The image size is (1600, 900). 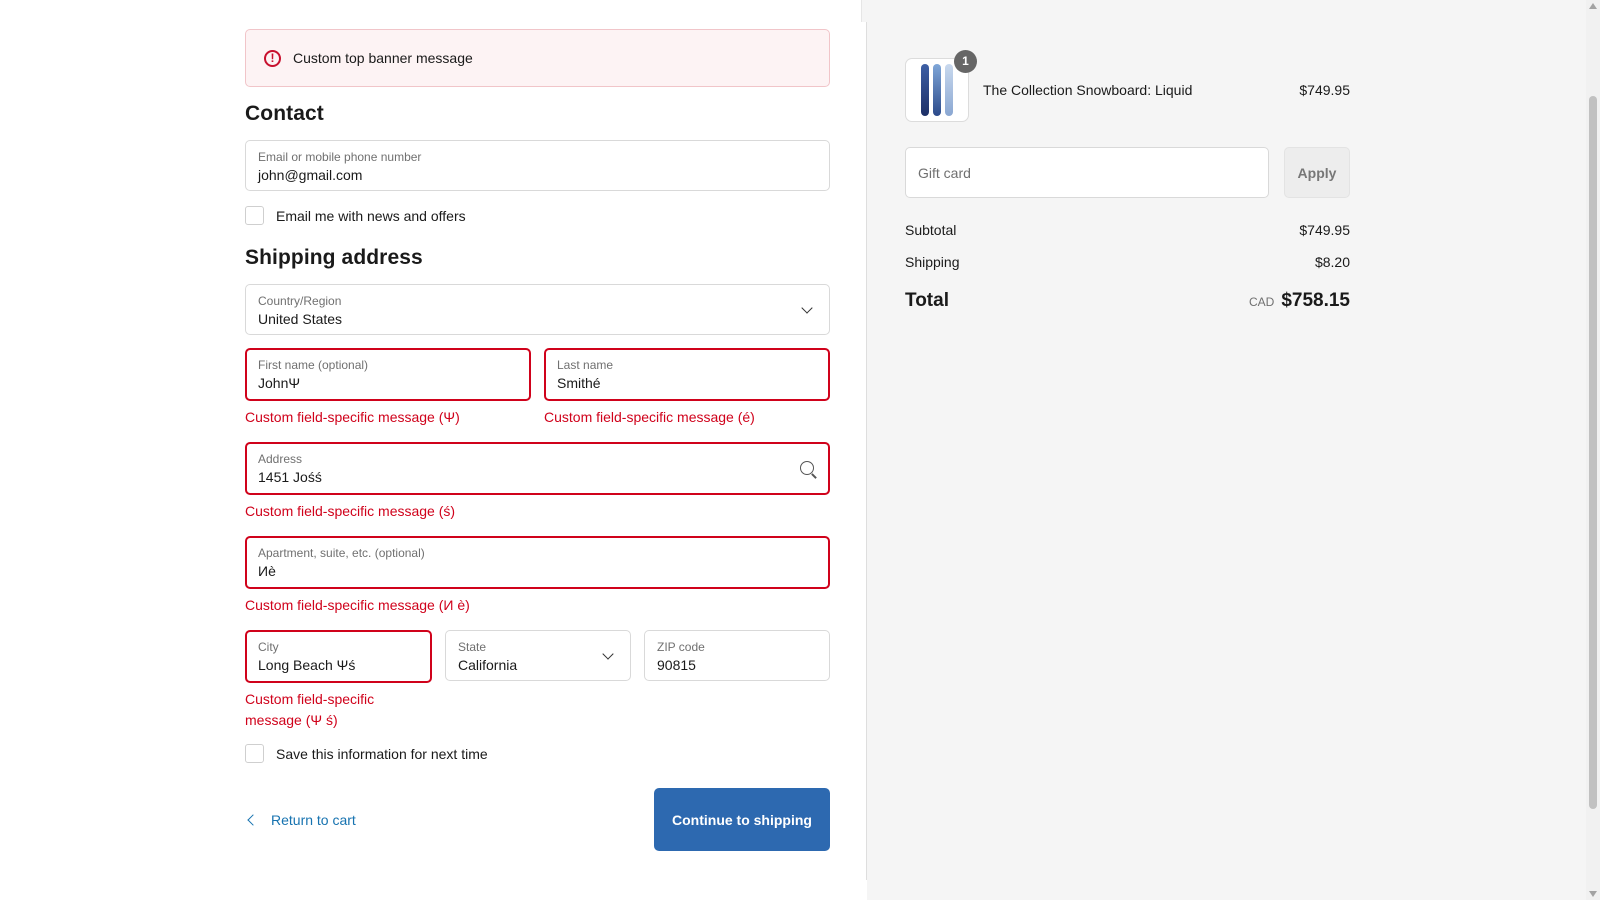 I want to click on alert-circle-icon: !, so click(x=272, y=58).